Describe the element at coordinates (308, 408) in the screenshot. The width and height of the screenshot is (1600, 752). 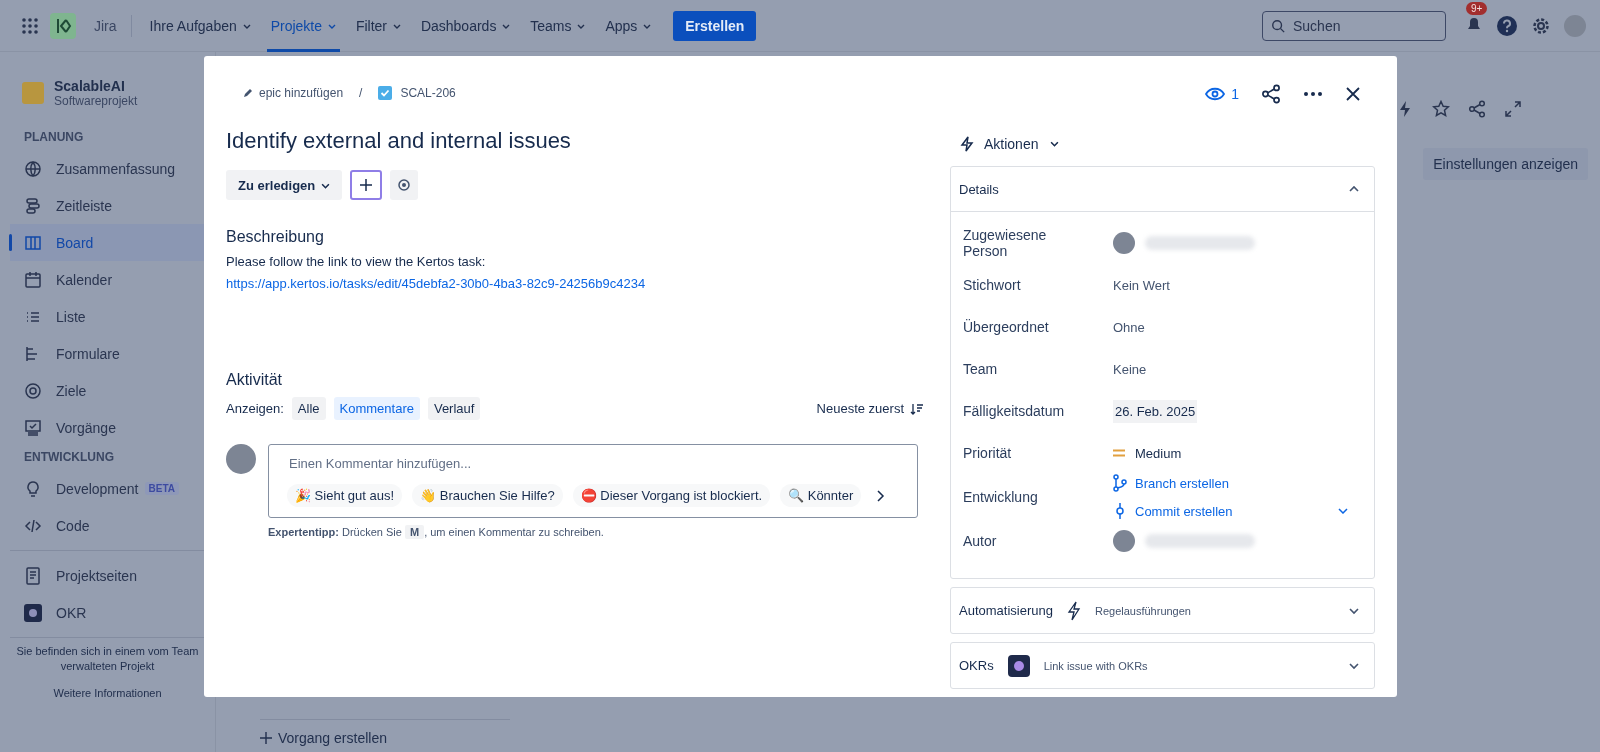
I see `activity-filter-tab: Alle` at that location.